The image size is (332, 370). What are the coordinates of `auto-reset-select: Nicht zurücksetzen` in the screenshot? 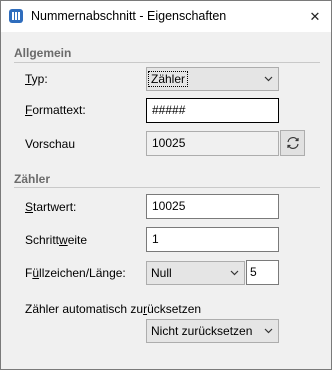 It's located at (212, 331).